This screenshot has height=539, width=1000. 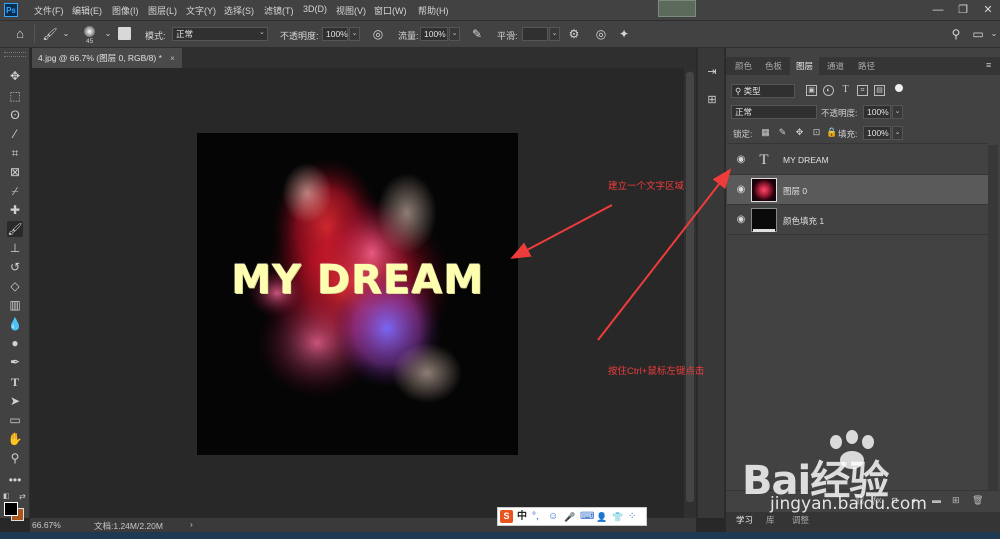 I want to click on annotation-text-area: 建立一个文字区域, so click(x=646, y=186).